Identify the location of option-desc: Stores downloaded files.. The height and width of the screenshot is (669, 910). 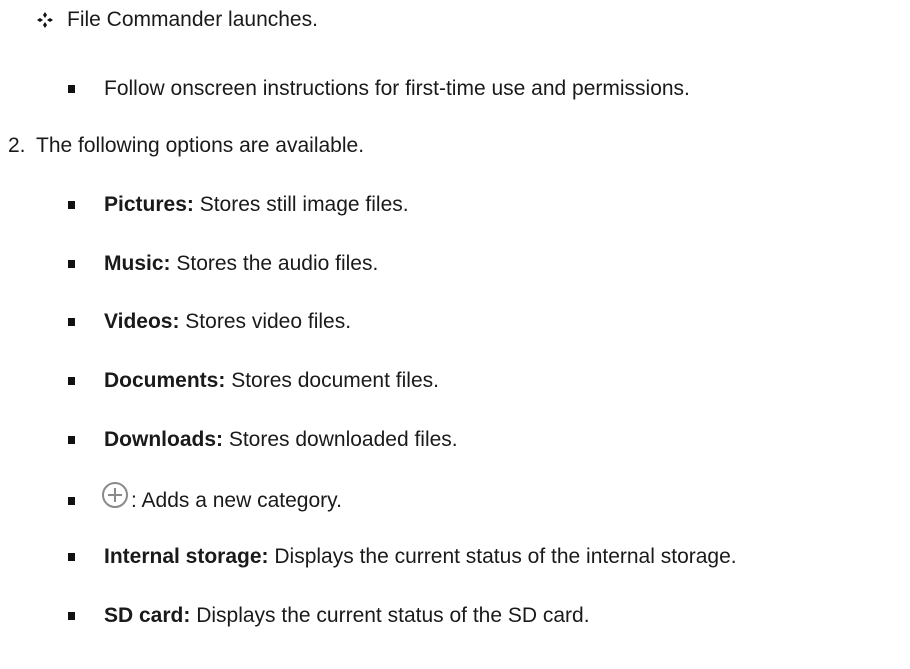
(340, 439).